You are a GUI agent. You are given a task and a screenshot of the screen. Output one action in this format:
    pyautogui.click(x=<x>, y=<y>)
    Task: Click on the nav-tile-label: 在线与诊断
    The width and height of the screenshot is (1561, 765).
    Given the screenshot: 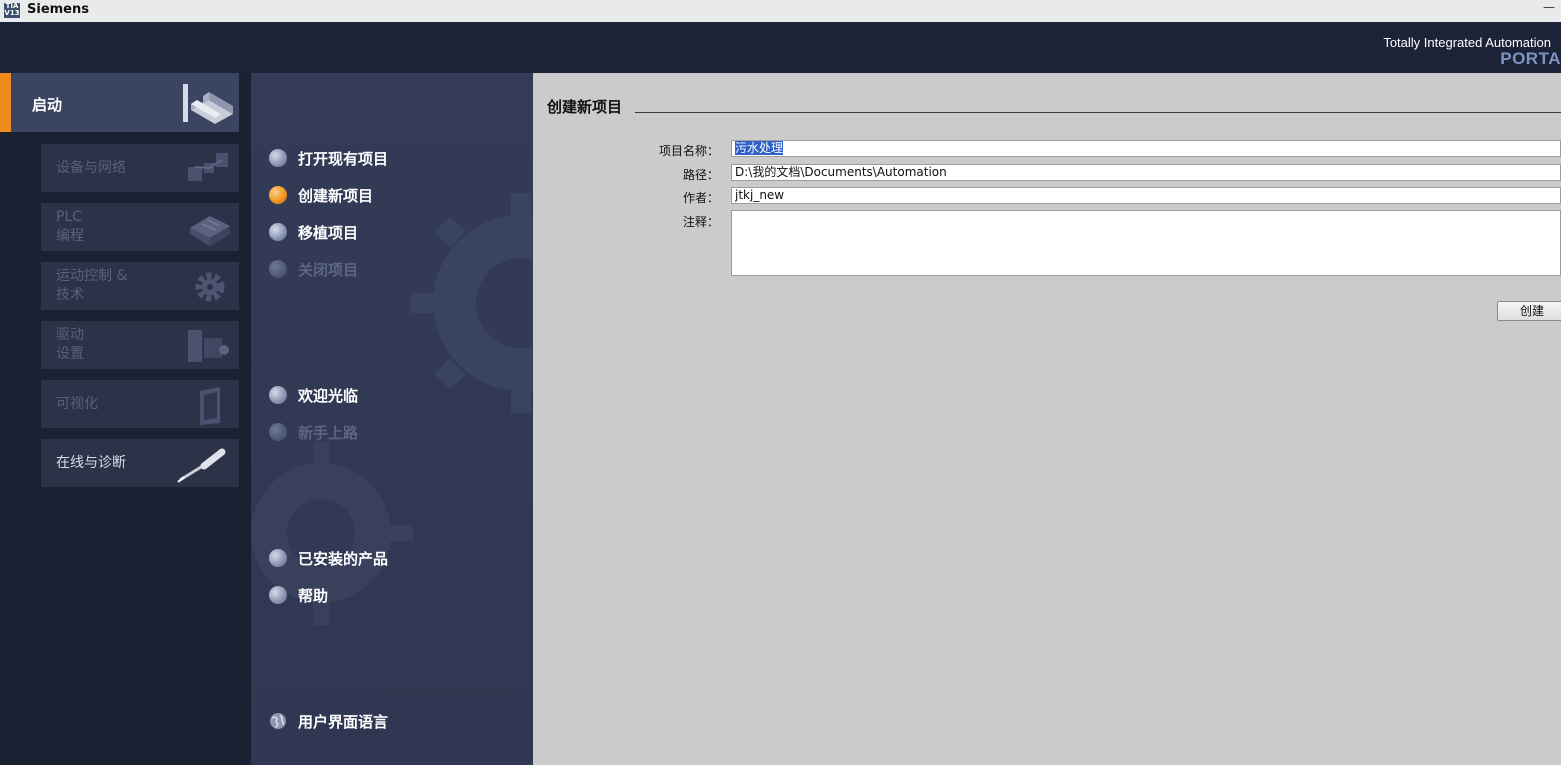 What is the action you would take?
    pyautogui.click(x=91, y=463)
    